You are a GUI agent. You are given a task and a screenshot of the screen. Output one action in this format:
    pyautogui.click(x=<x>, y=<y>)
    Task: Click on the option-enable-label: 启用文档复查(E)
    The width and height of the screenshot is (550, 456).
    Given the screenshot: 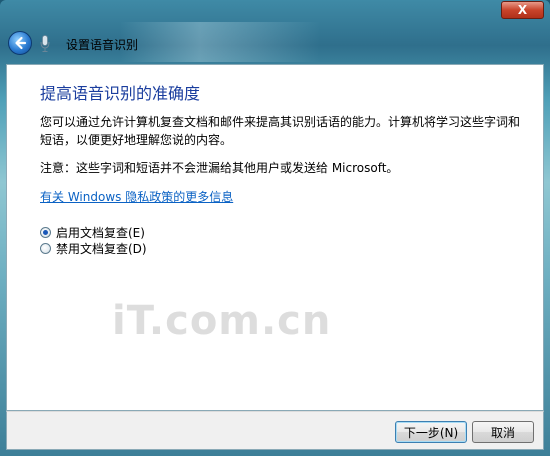 What is the action you would take?
    pyautogui.click(x=100, y=233)
    